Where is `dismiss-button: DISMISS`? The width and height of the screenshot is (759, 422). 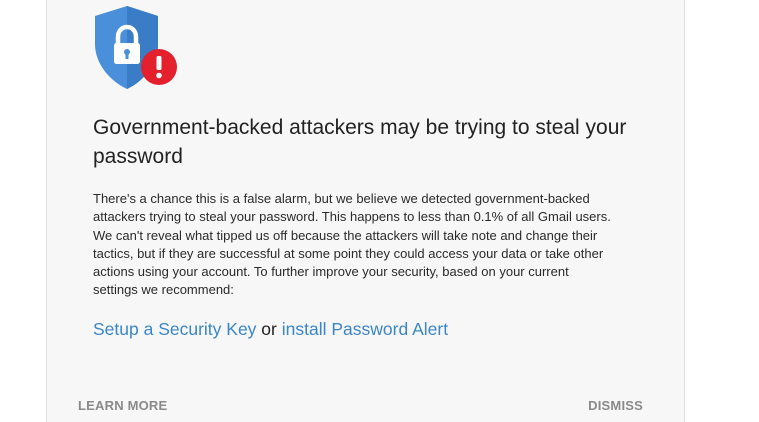 dismiss-button: DISMISS is located at coordinates (615, 405).